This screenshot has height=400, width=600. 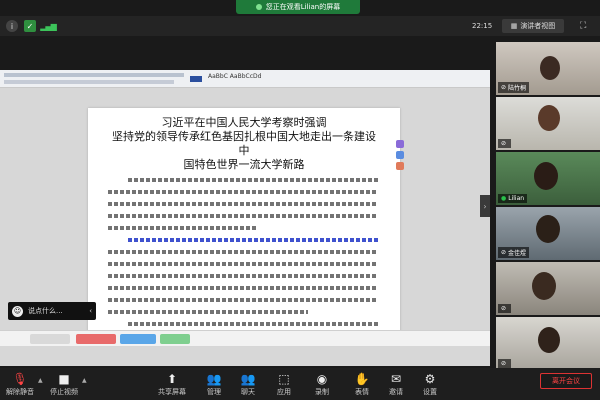 I want to click on taskbar, so click(x=245, y=338).